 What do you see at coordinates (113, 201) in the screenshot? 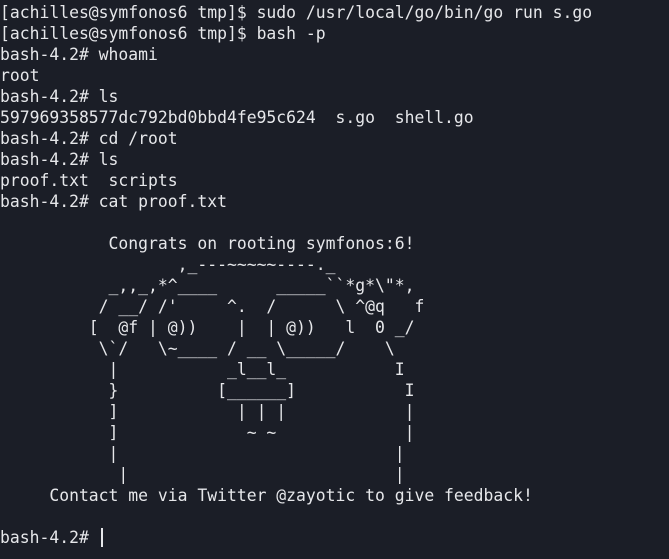
I see `terminal-line: bash-4.2# cat proof.txt` at bounding box center [113, 201].